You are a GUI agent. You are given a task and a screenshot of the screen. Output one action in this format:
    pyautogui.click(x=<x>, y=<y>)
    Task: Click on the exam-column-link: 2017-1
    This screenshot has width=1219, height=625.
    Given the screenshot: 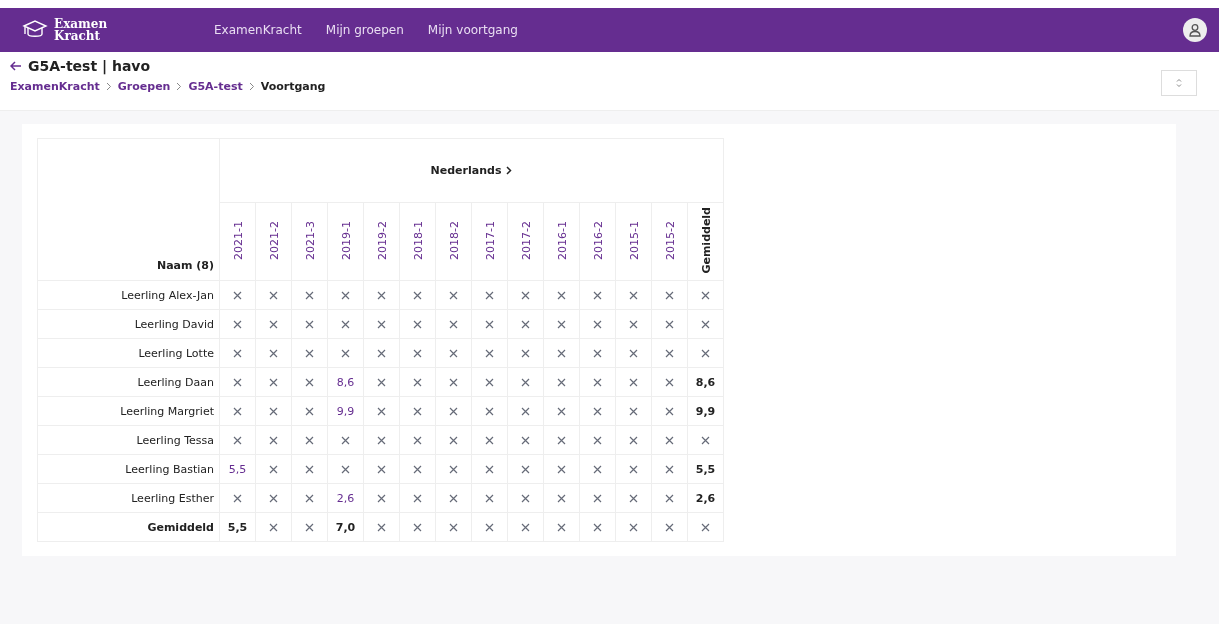 What is the action you would take?
    pyautogui.click(x=489, y=240)
    